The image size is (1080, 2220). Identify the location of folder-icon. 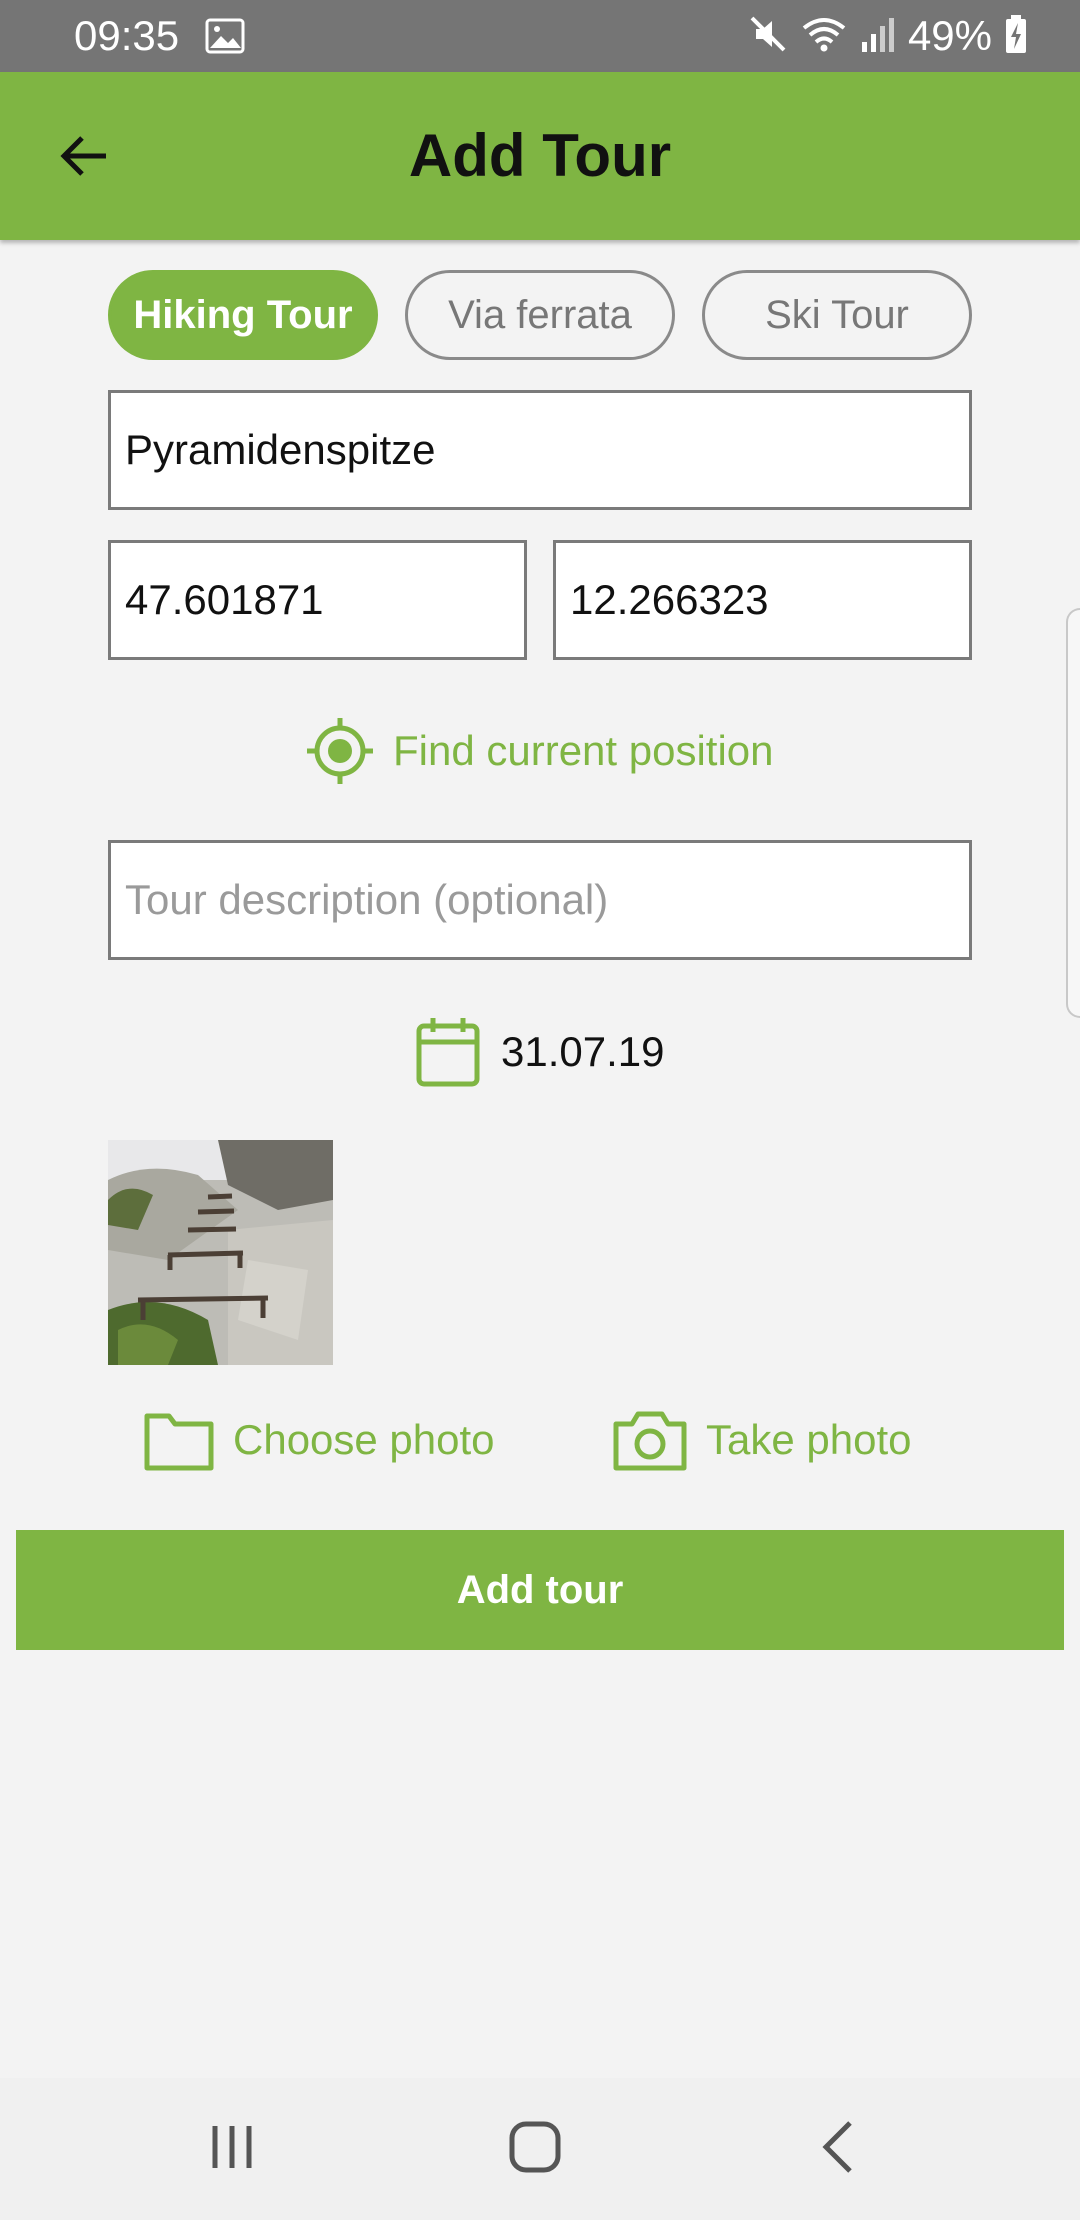
(179, 1442).